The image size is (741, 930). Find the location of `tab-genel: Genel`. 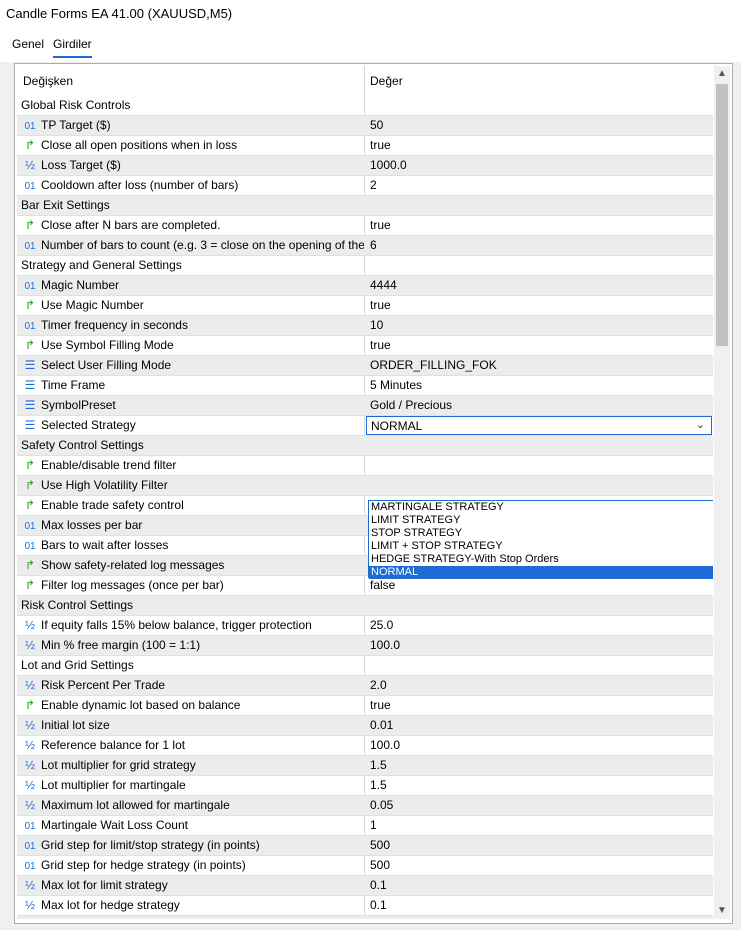

tab-genel: Genel is located at coordinates (28, 44).